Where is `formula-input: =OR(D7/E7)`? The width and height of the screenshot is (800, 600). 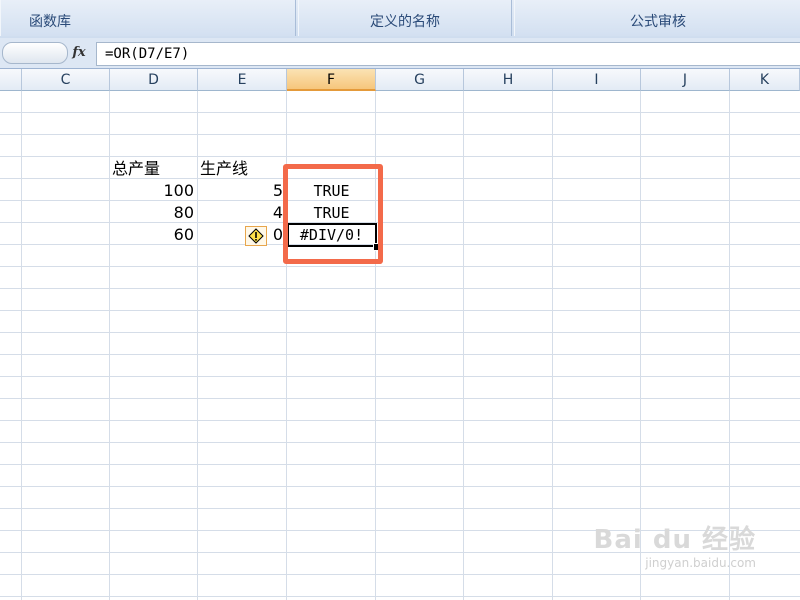
formula-input: =OR(D7/E7) is located at coordinates (448, 54).